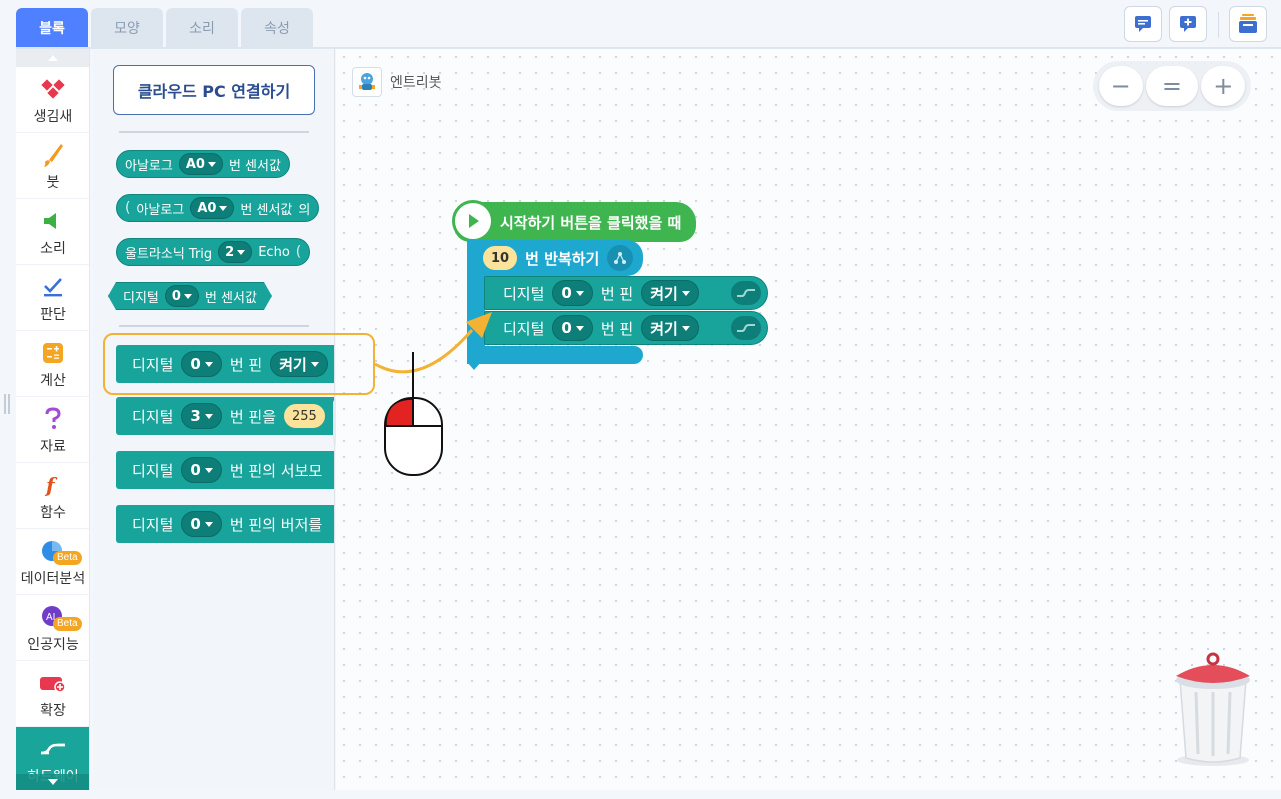 Image resolution: width=1281 pixels, height=799 pixels. What do you see at coordinates (276, 470) in the screenshot?
I see `block-text: 번 핀의 서보모` at bounding box center [276, 470].